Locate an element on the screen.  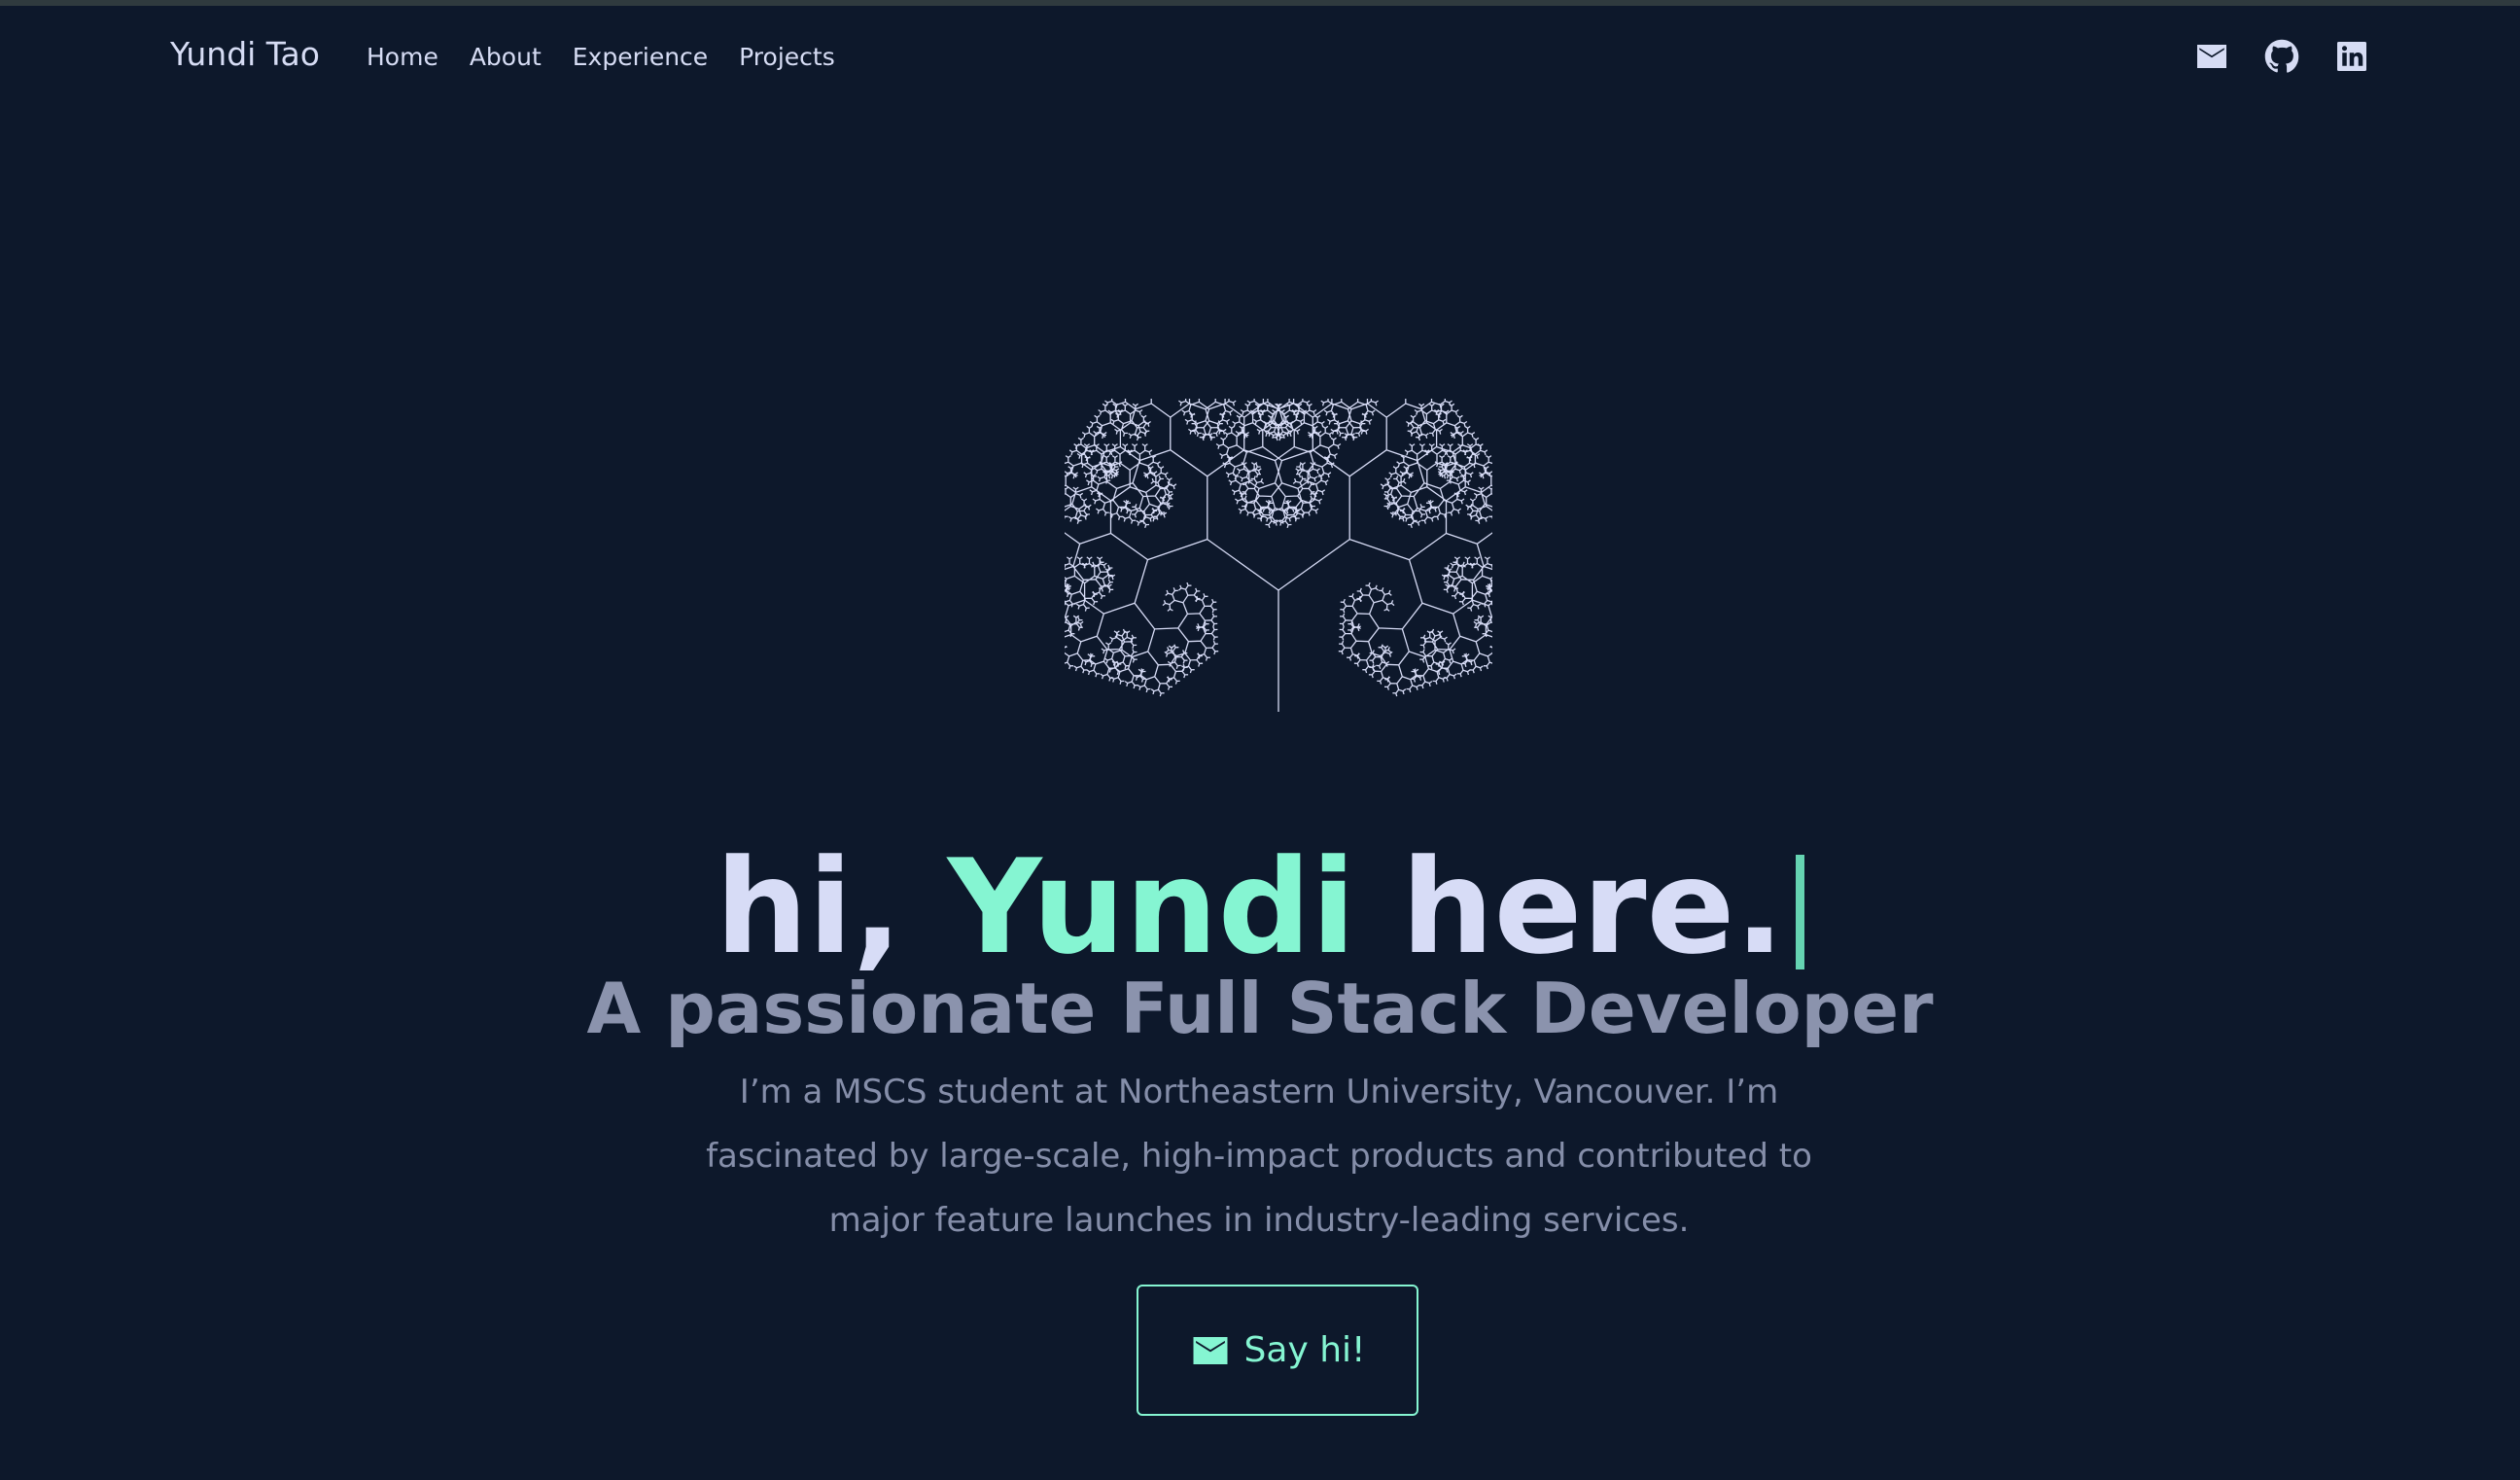
fractal-tree-branches is located at coordinates (1278, 536).